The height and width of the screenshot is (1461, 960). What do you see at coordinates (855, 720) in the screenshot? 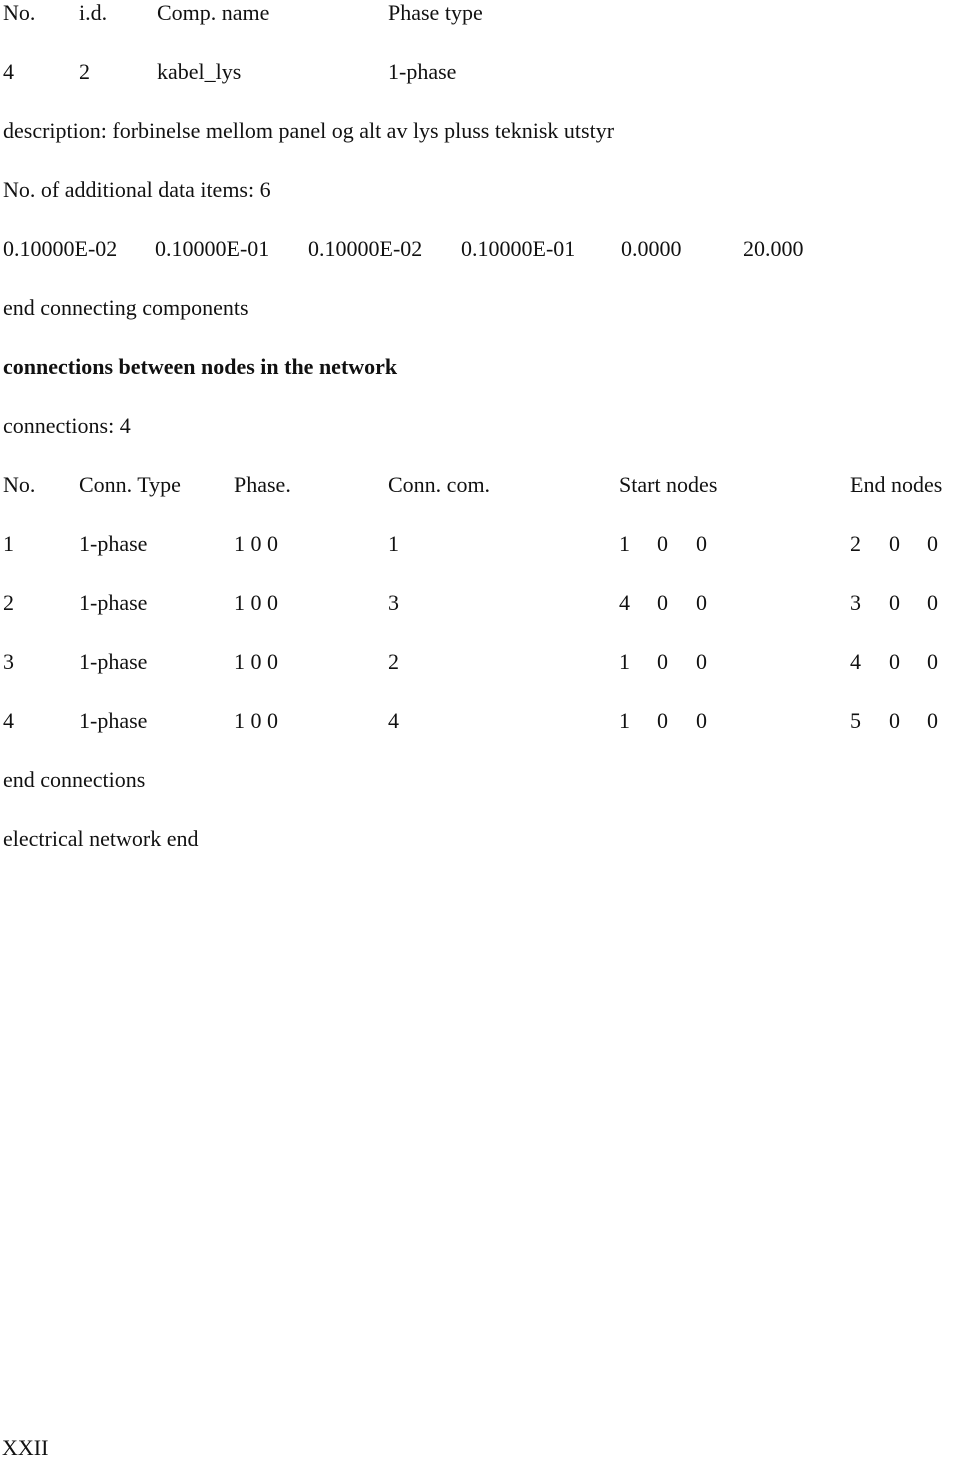
I see `row-end-node: 5` at bounding box center [855, 720].